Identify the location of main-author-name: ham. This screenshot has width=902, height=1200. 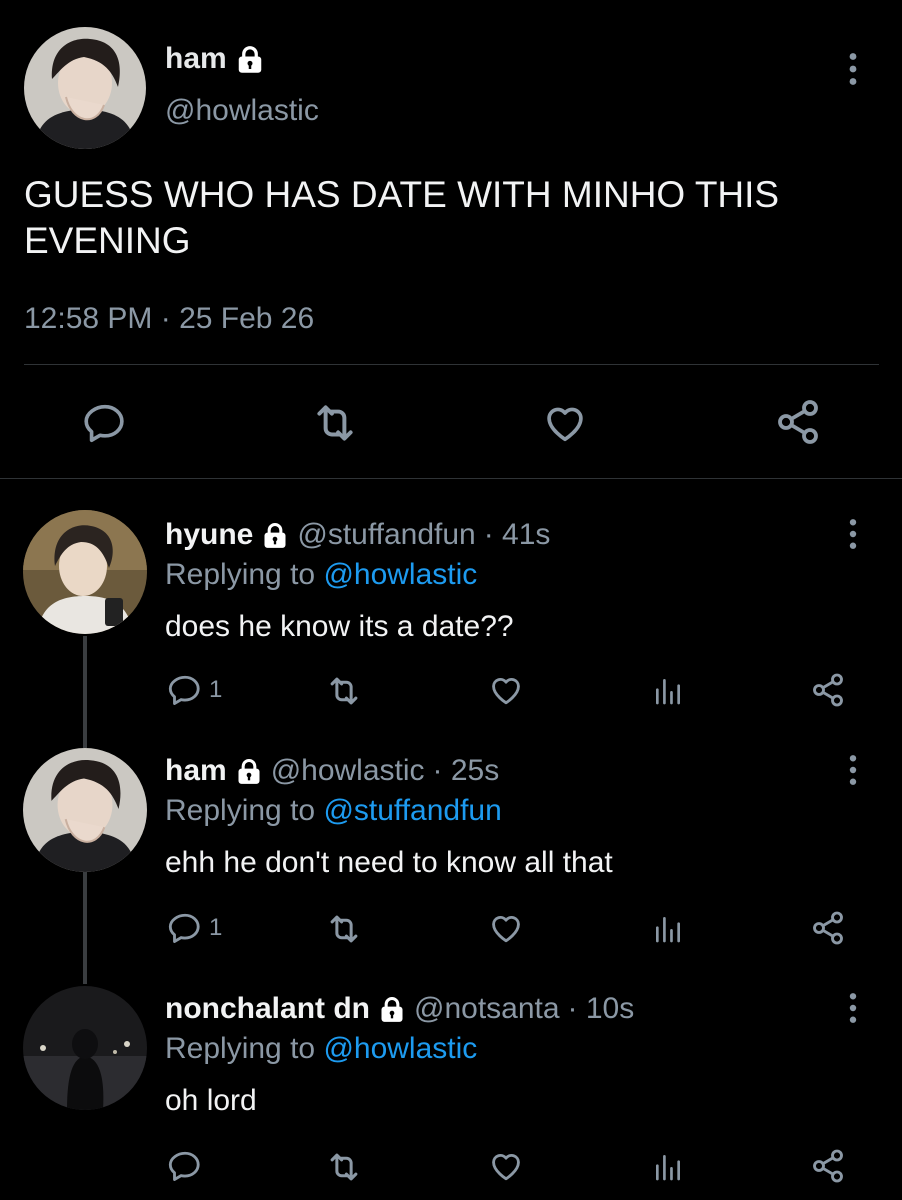
(215, 59).